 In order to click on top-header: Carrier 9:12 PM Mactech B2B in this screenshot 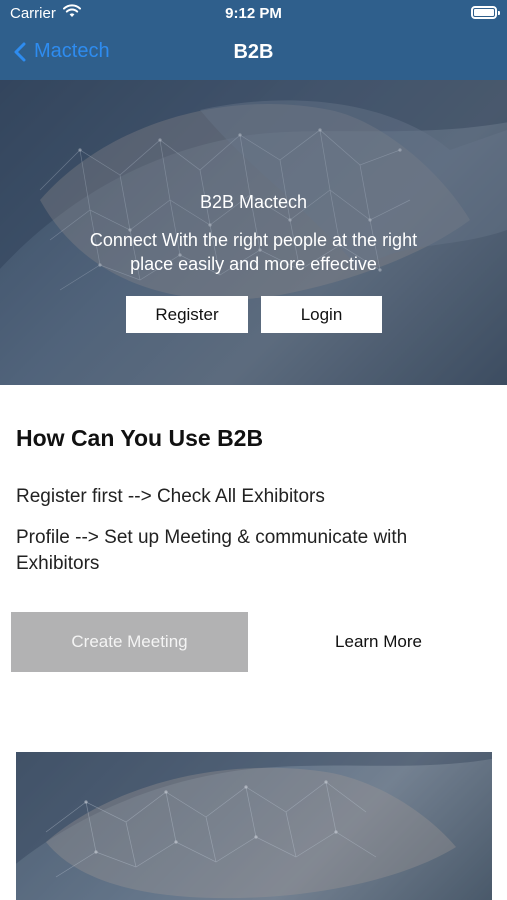, I will do `click(253, 40)`.